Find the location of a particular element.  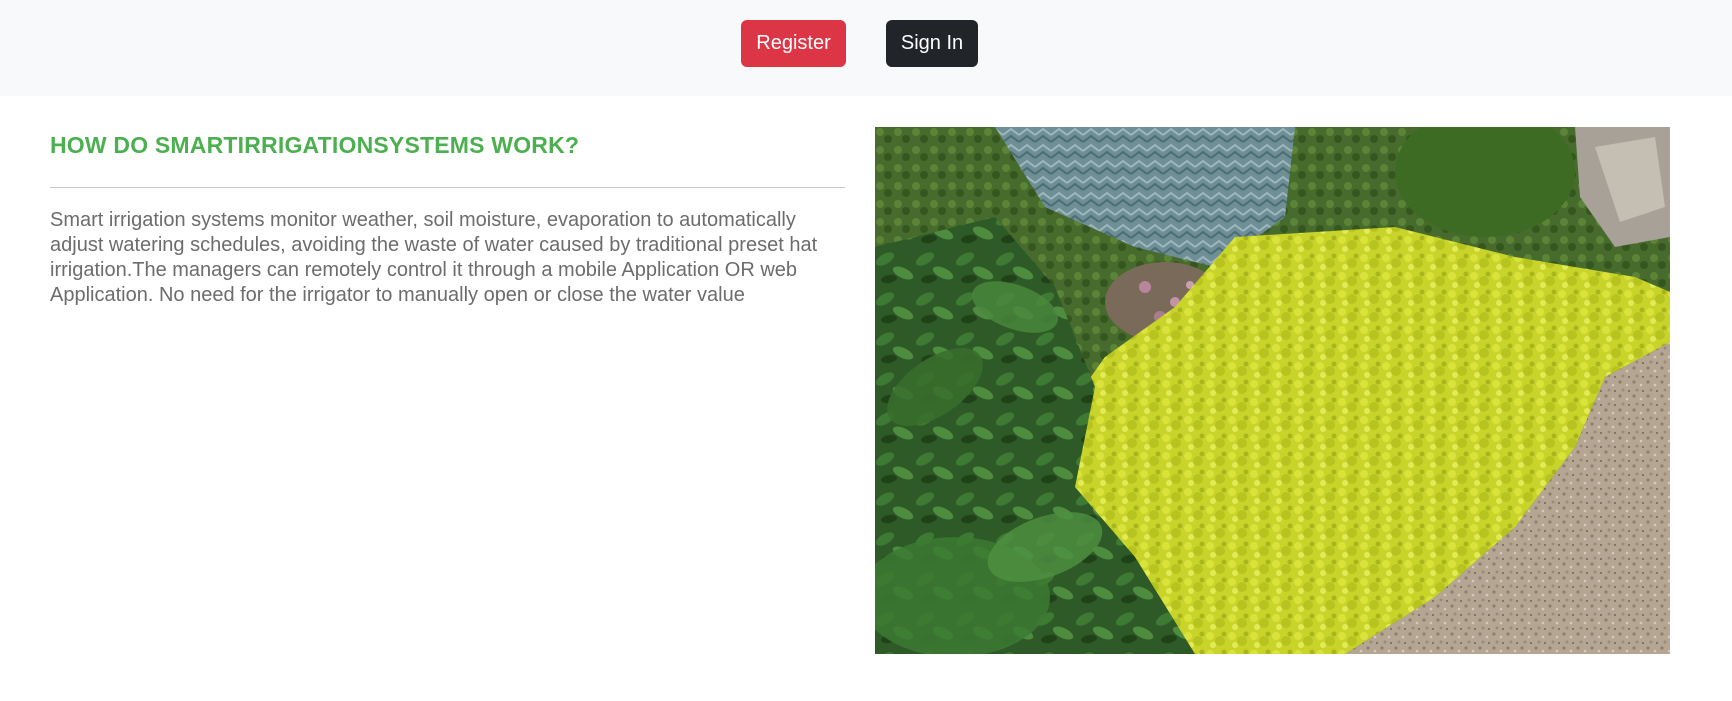

register-button: Register is located at coordinates (793, 43).